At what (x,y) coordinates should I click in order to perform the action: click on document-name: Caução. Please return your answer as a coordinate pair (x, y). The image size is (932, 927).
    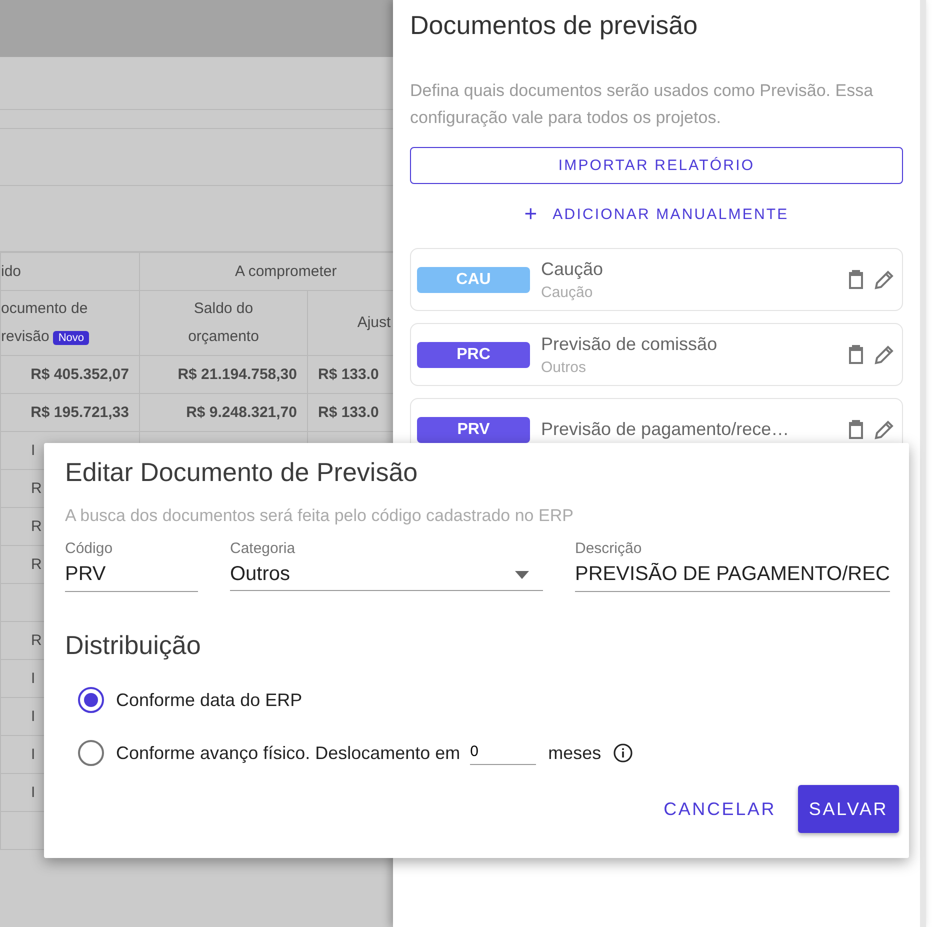
    Looking at the image, I should click on (572, 269).